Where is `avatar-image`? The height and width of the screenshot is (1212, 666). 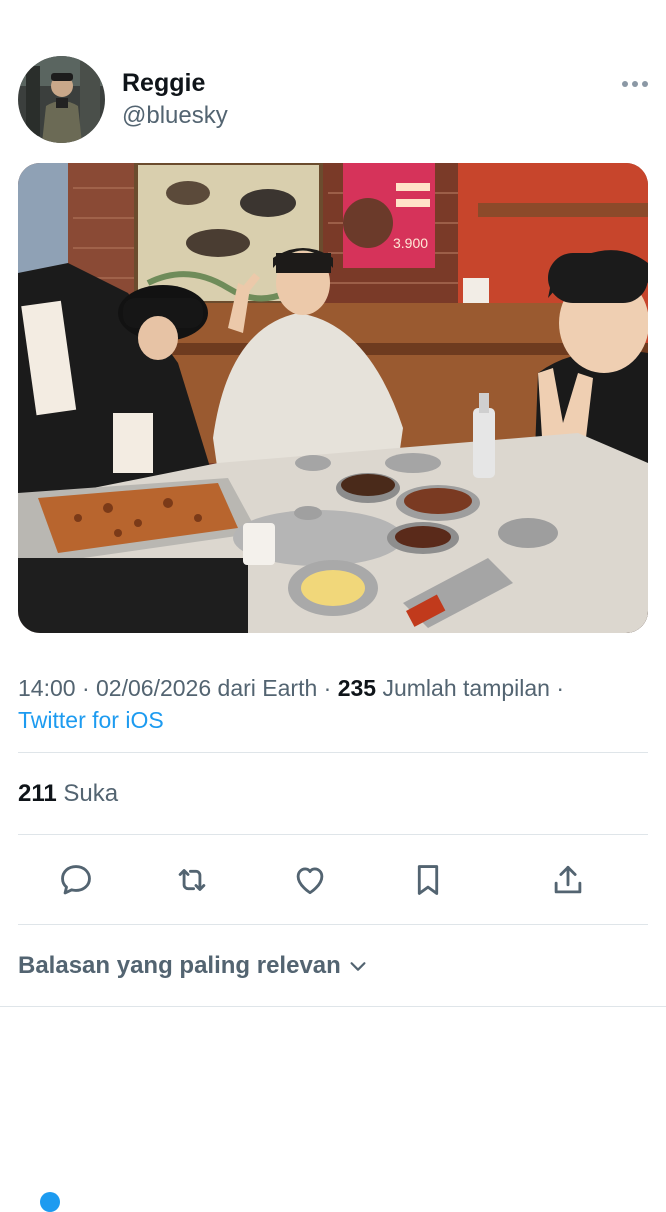 avatar-image is located at coordinates (61, 99).